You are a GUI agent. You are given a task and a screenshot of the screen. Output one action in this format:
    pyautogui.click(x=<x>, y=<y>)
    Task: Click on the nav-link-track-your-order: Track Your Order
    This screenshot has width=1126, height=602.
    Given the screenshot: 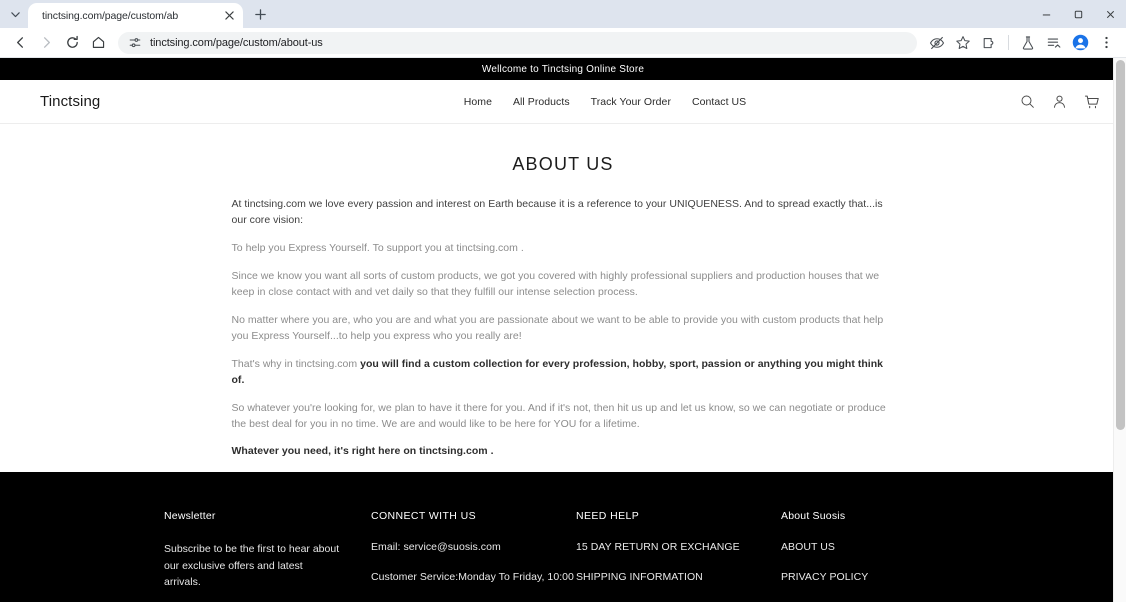 What is the action you would take?
    pyautogui.click(x=631, y=102)
    